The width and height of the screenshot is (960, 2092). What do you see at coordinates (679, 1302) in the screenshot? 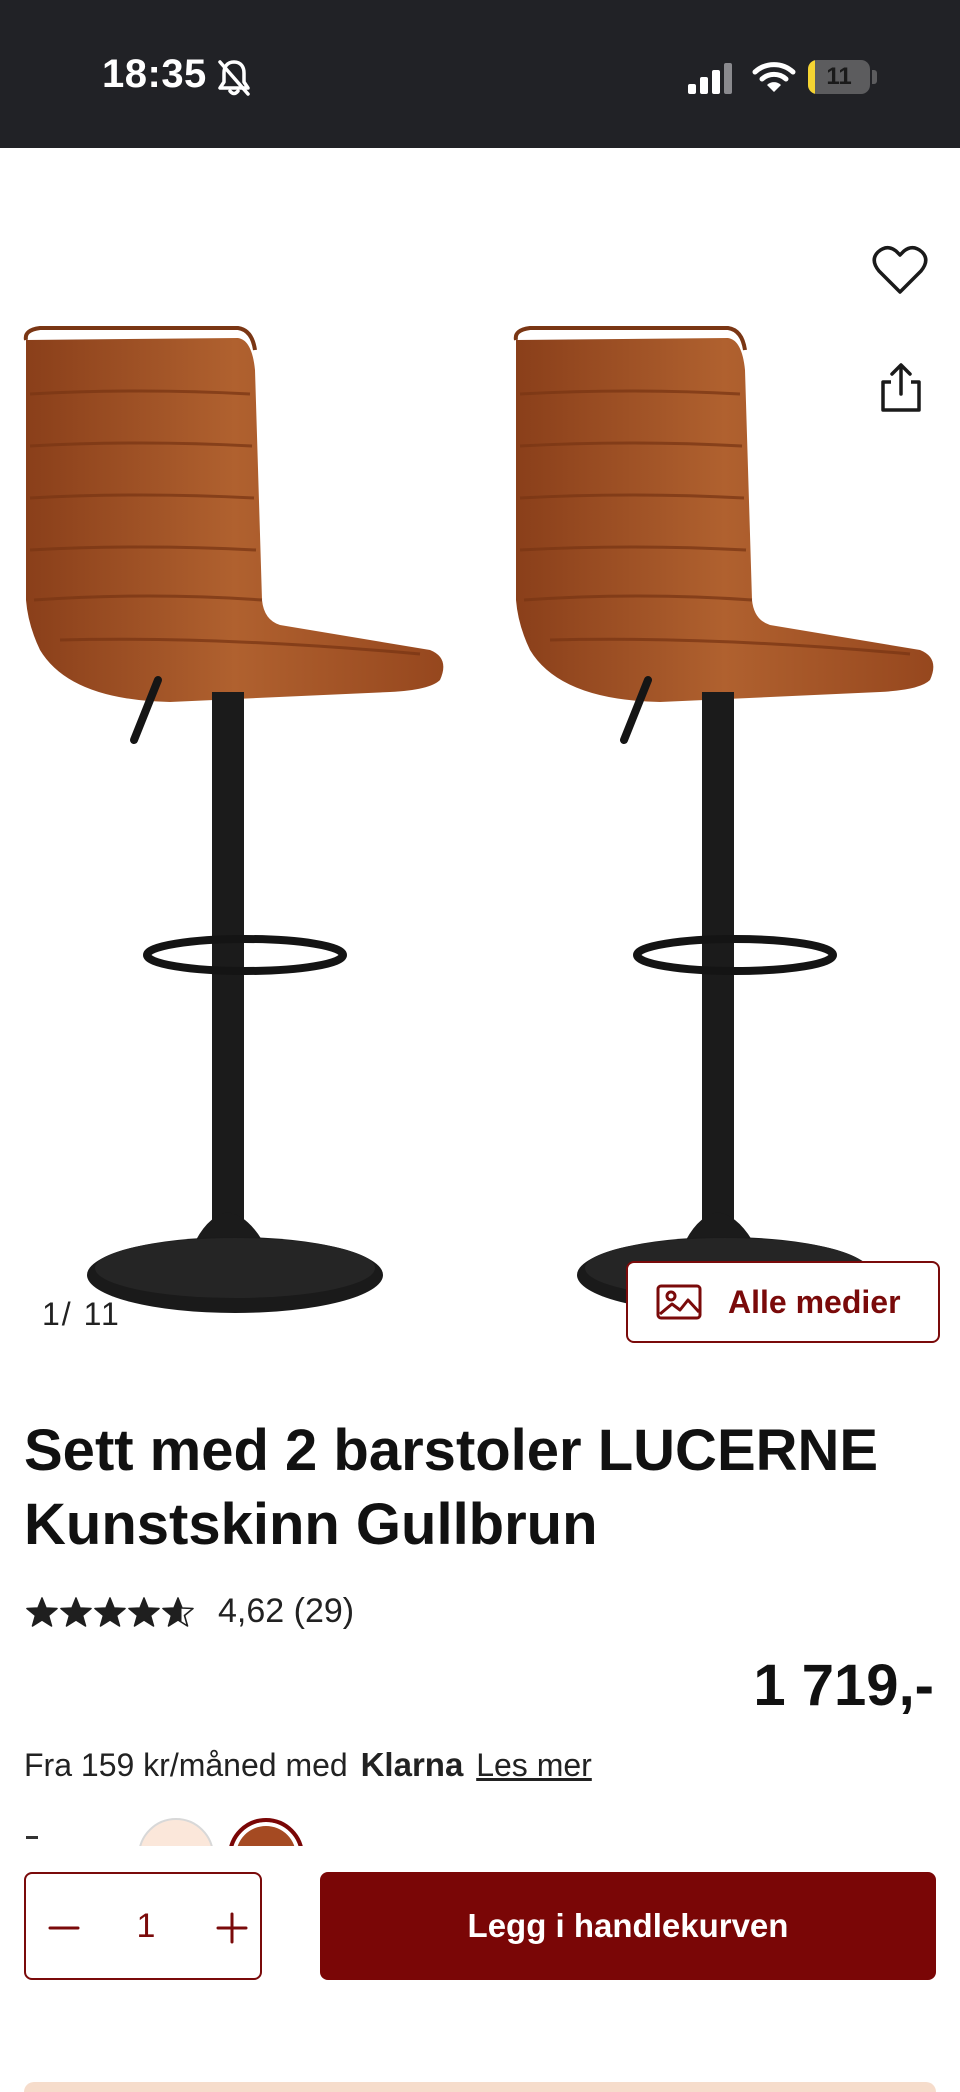
I see `image-icon` at bounding box center [679, 1302].